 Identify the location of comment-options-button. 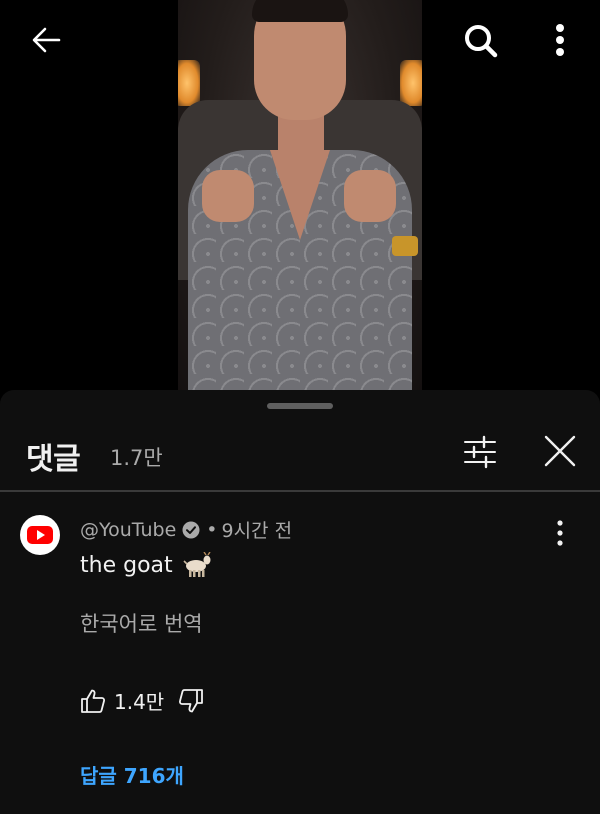
(560, 533).